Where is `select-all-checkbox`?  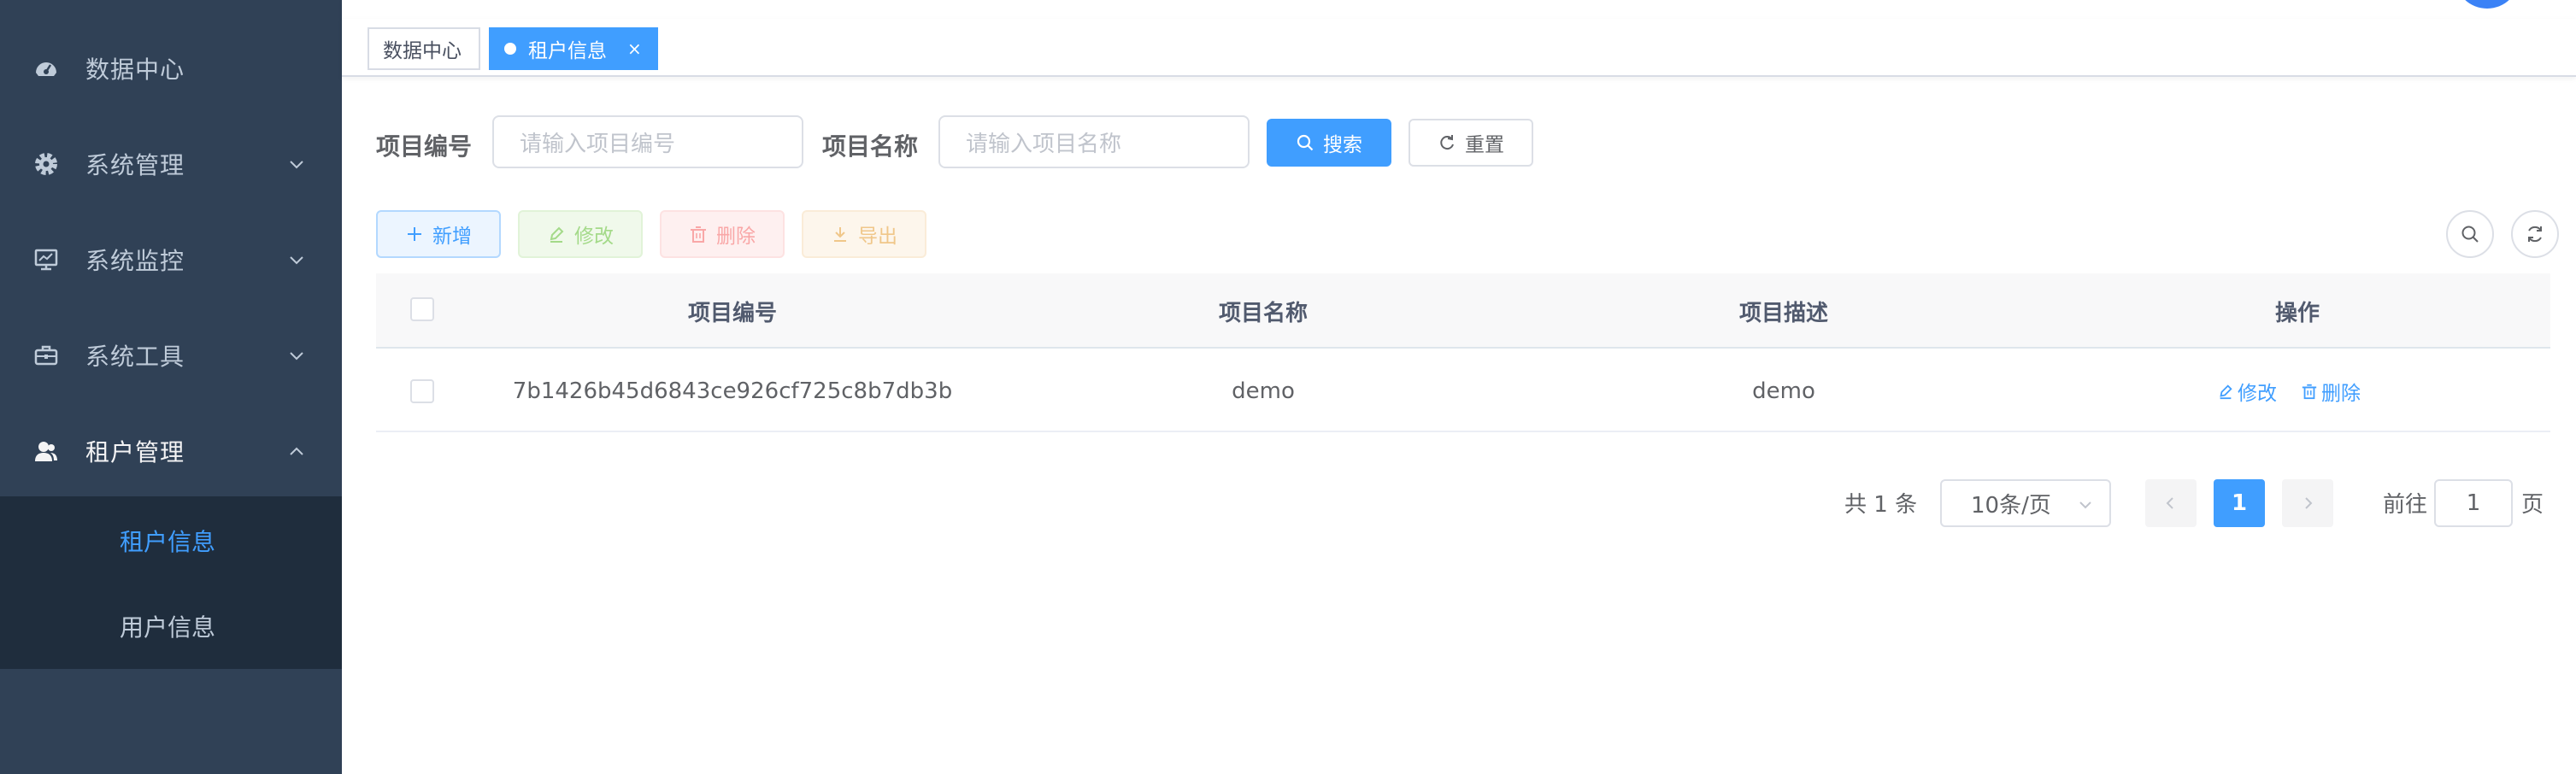
select-all-checkbox is located at coordinates (422, 309).